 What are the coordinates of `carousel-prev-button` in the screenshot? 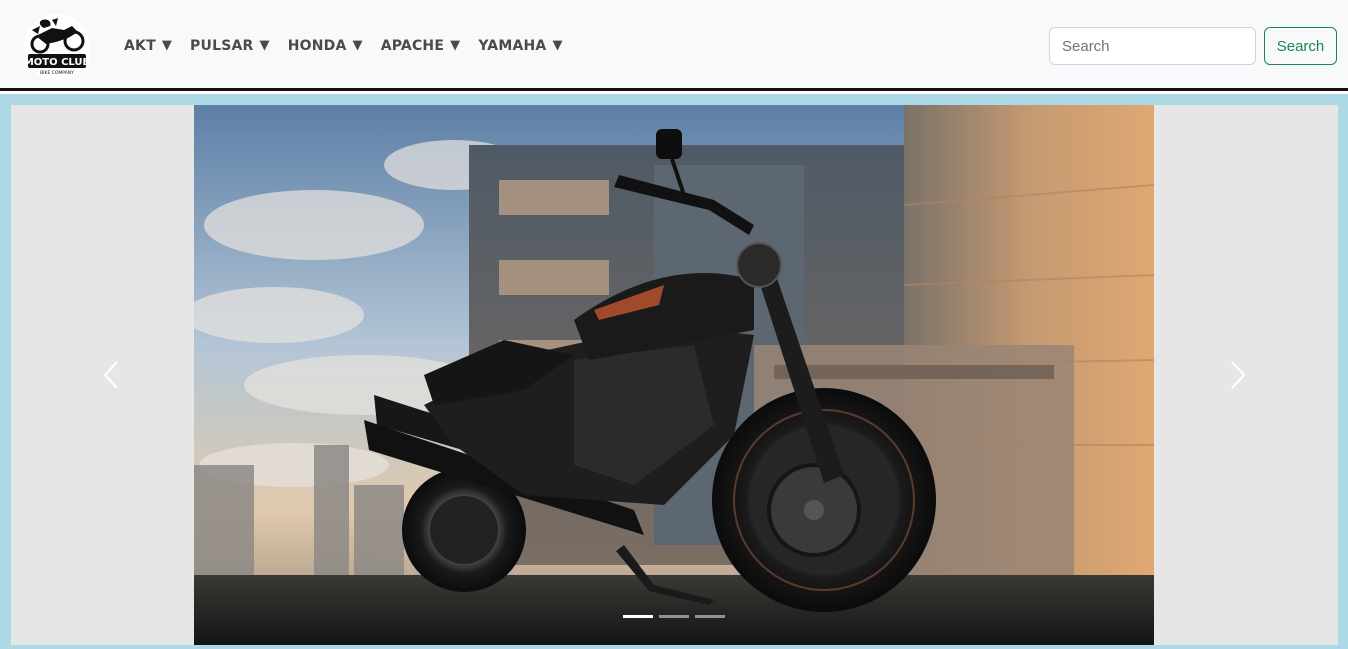 It's located at (111, 375).